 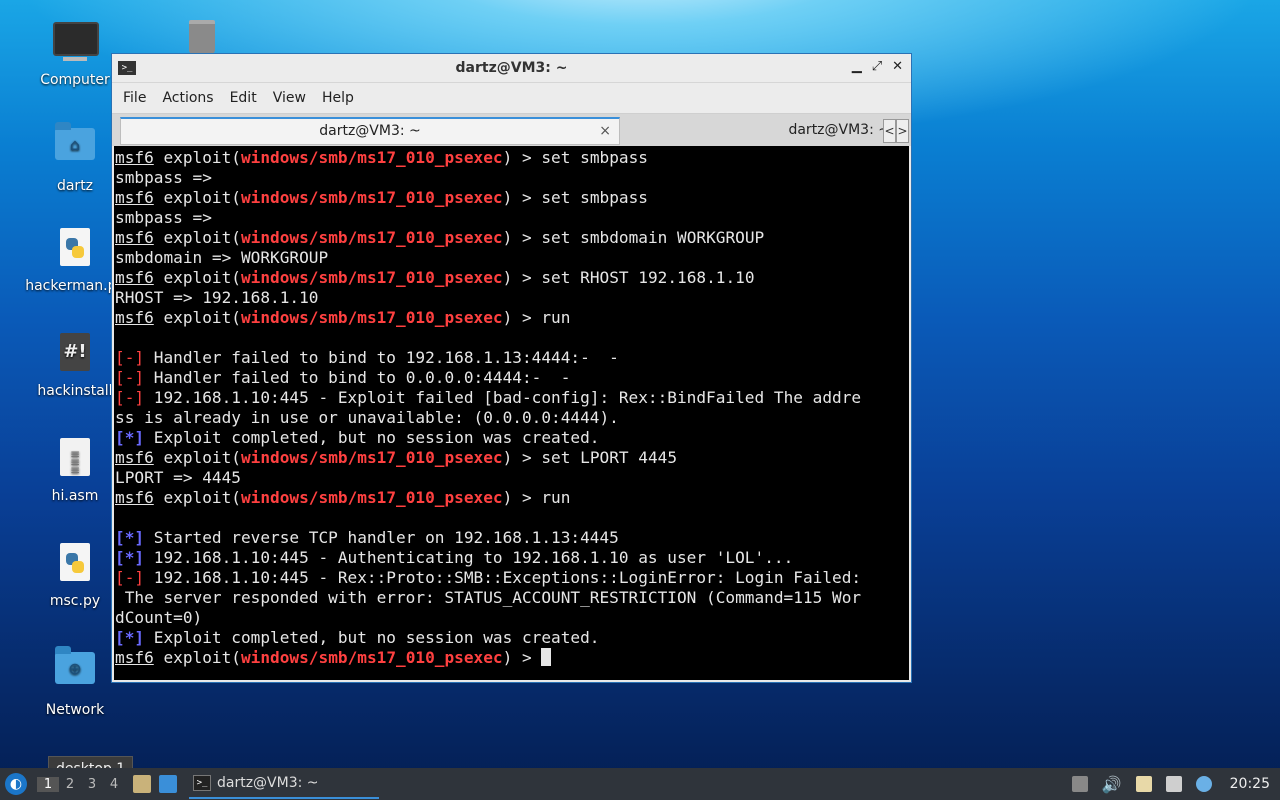 What do you see at coordinates (1112, 784) in the screenshot?
I see `volume-icon: 🔊` at bounding box center [1112, 784].